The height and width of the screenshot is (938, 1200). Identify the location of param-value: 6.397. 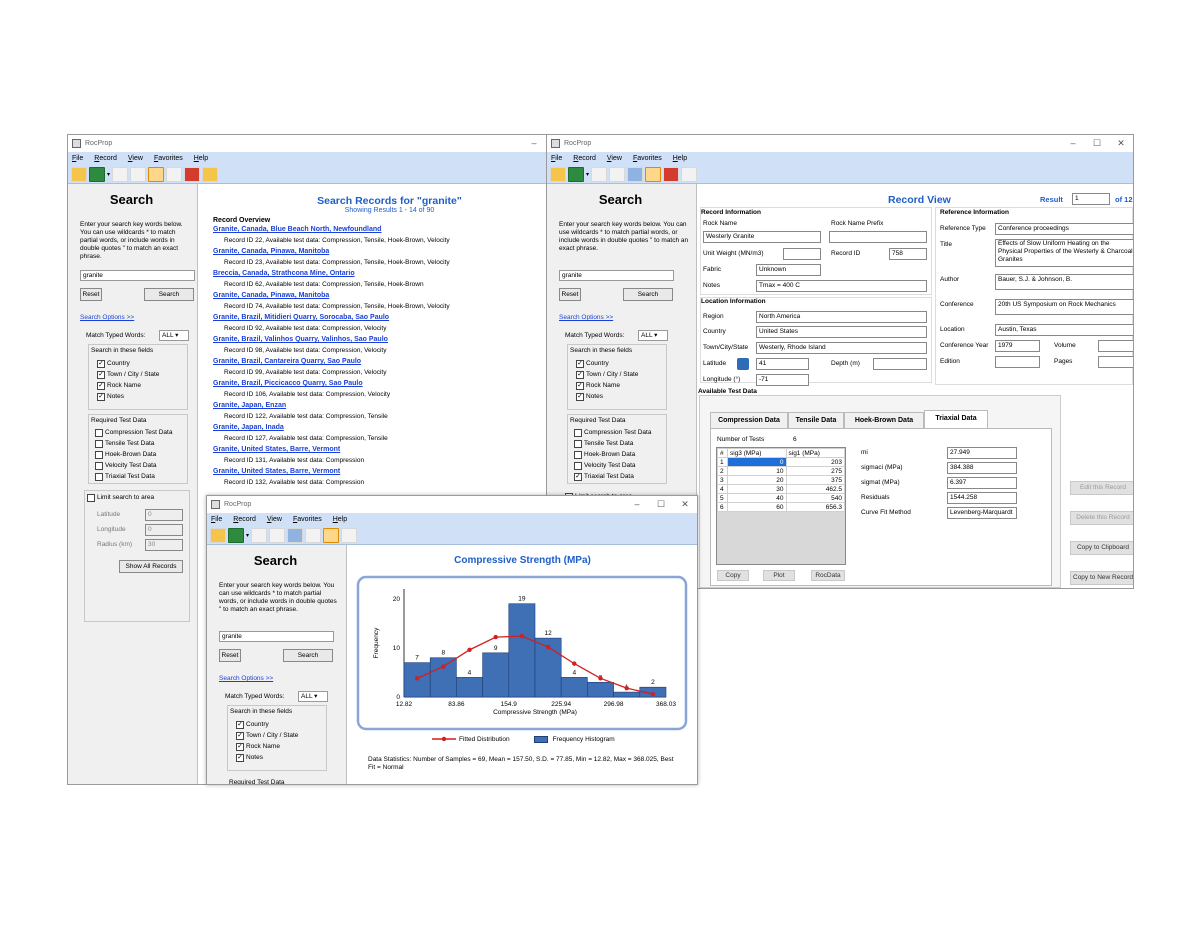
(982, 483).